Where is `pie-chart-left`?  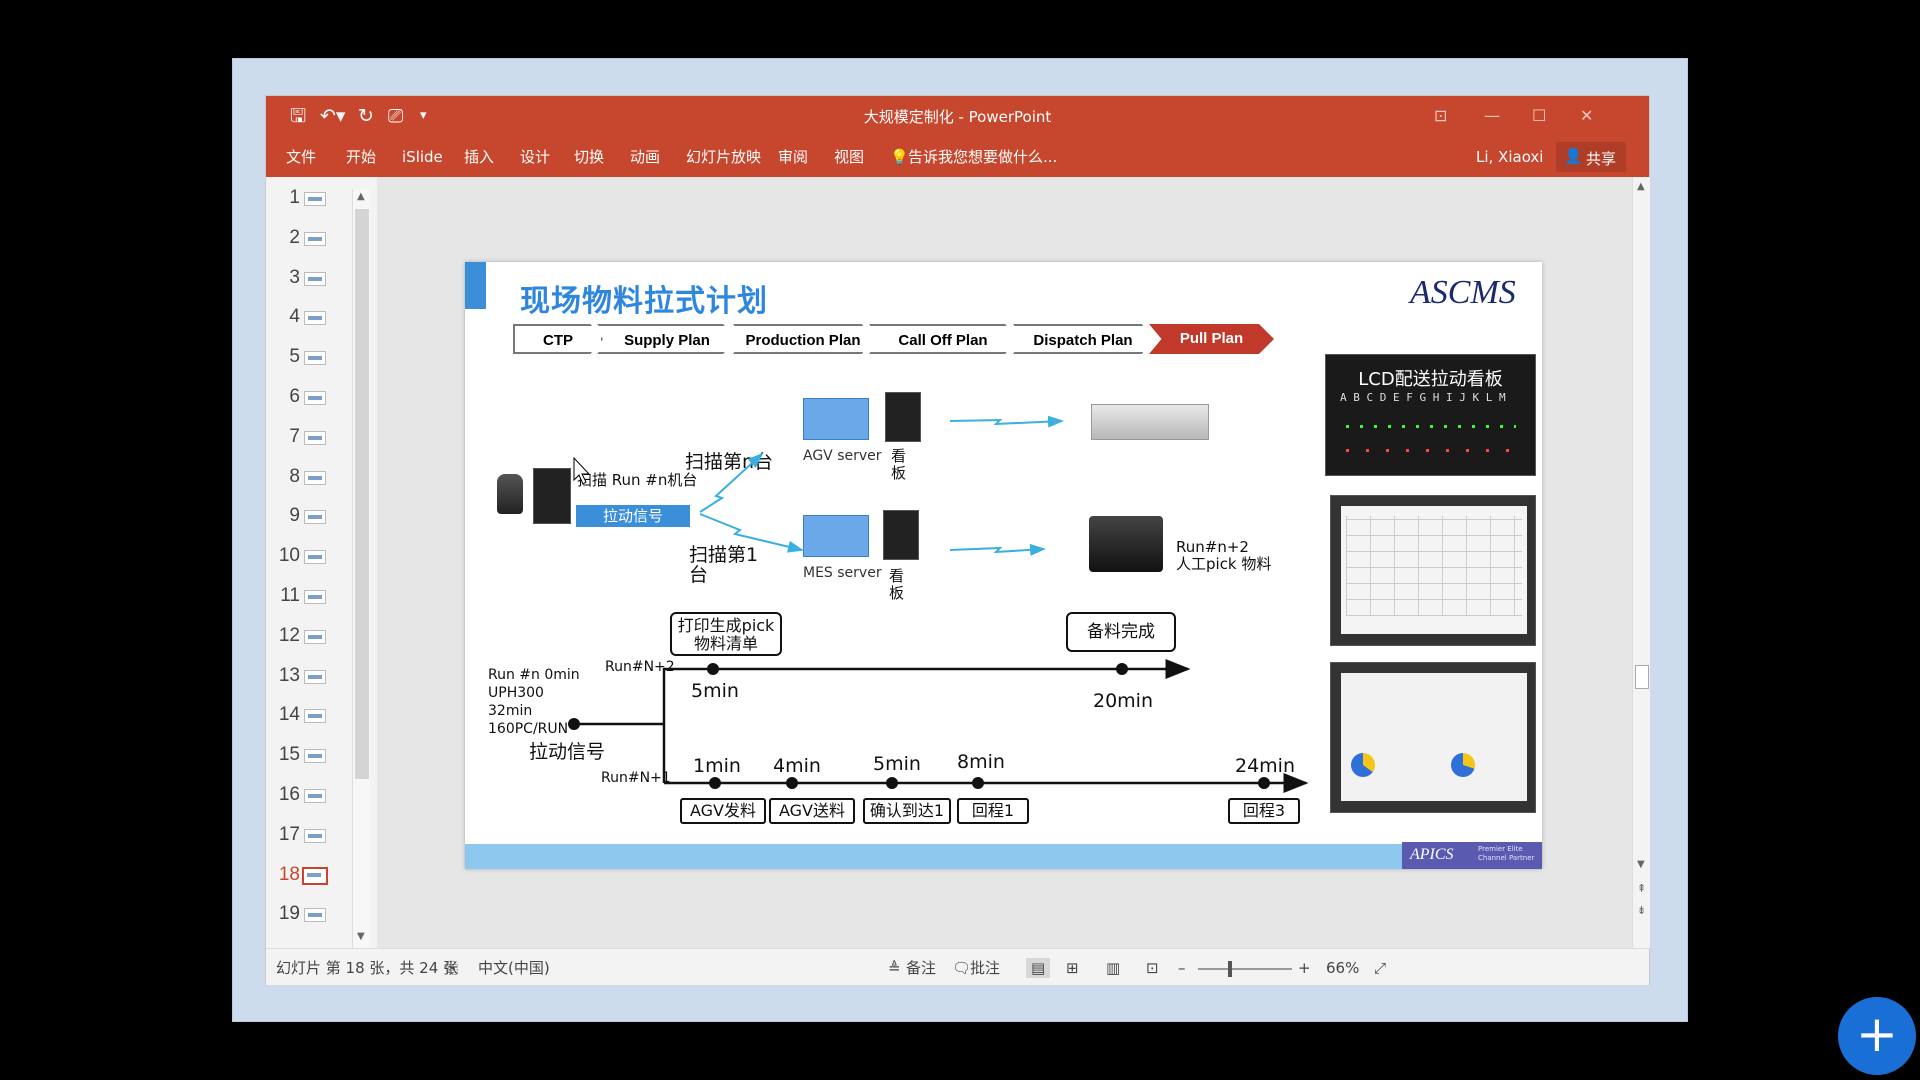 pie-chart-left is located at coordinates (1363, 765).